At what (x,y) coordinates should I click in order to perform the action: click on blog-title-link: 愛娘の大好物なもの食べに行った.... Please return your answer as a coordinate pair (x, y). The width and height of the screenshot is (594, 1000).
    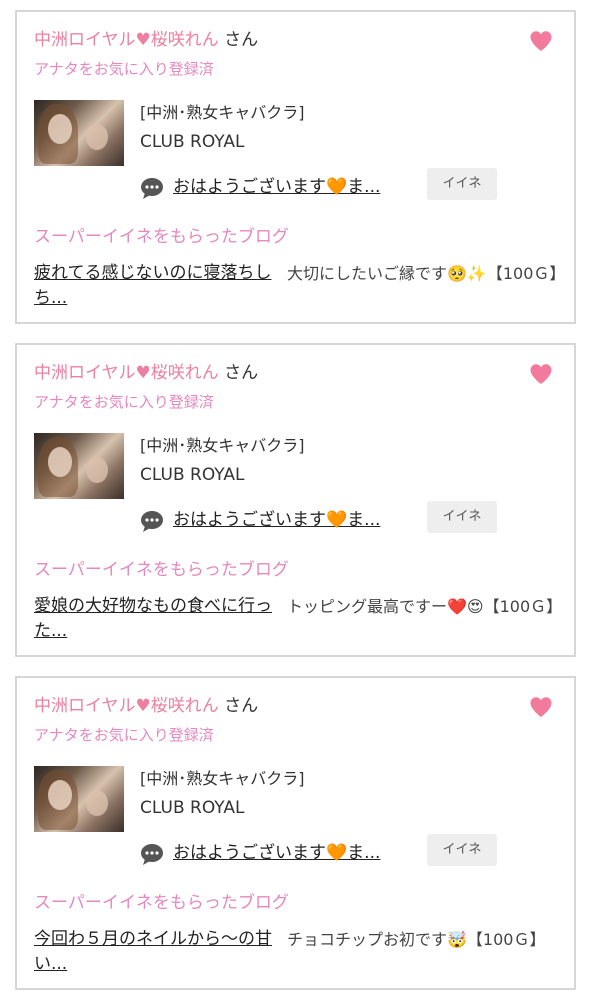
    Looking at the image, I should click on (154, 619).